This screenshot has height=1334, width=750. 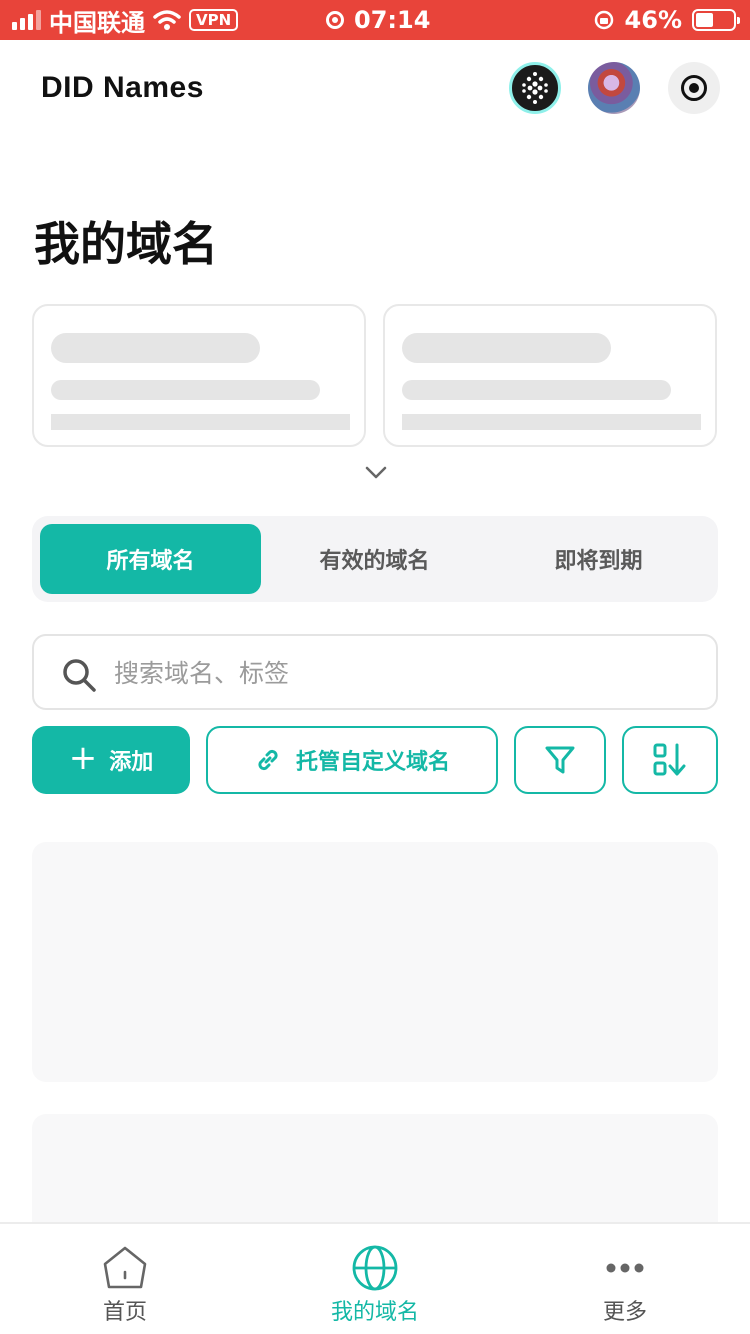 I want to click on nav-item-my-domains: 我的域名, so click(x=375, y=1279).